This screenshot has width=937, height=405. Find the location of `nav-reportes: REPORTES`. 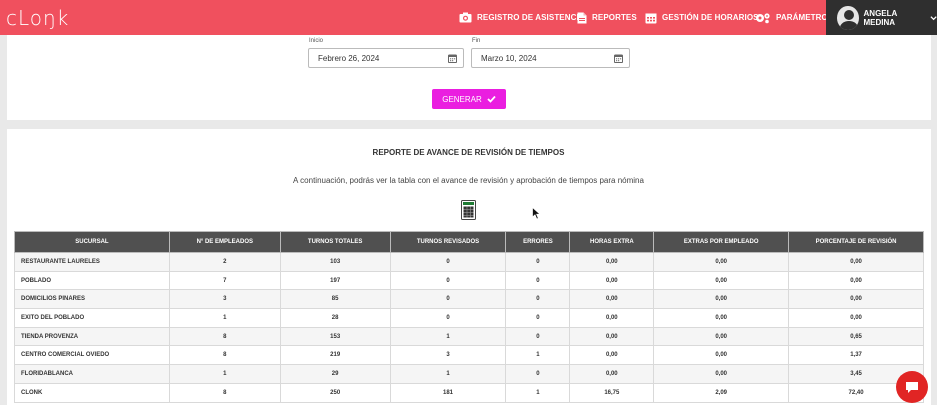

nav-reportes: REPORTES is located at coordinates (607, 17).